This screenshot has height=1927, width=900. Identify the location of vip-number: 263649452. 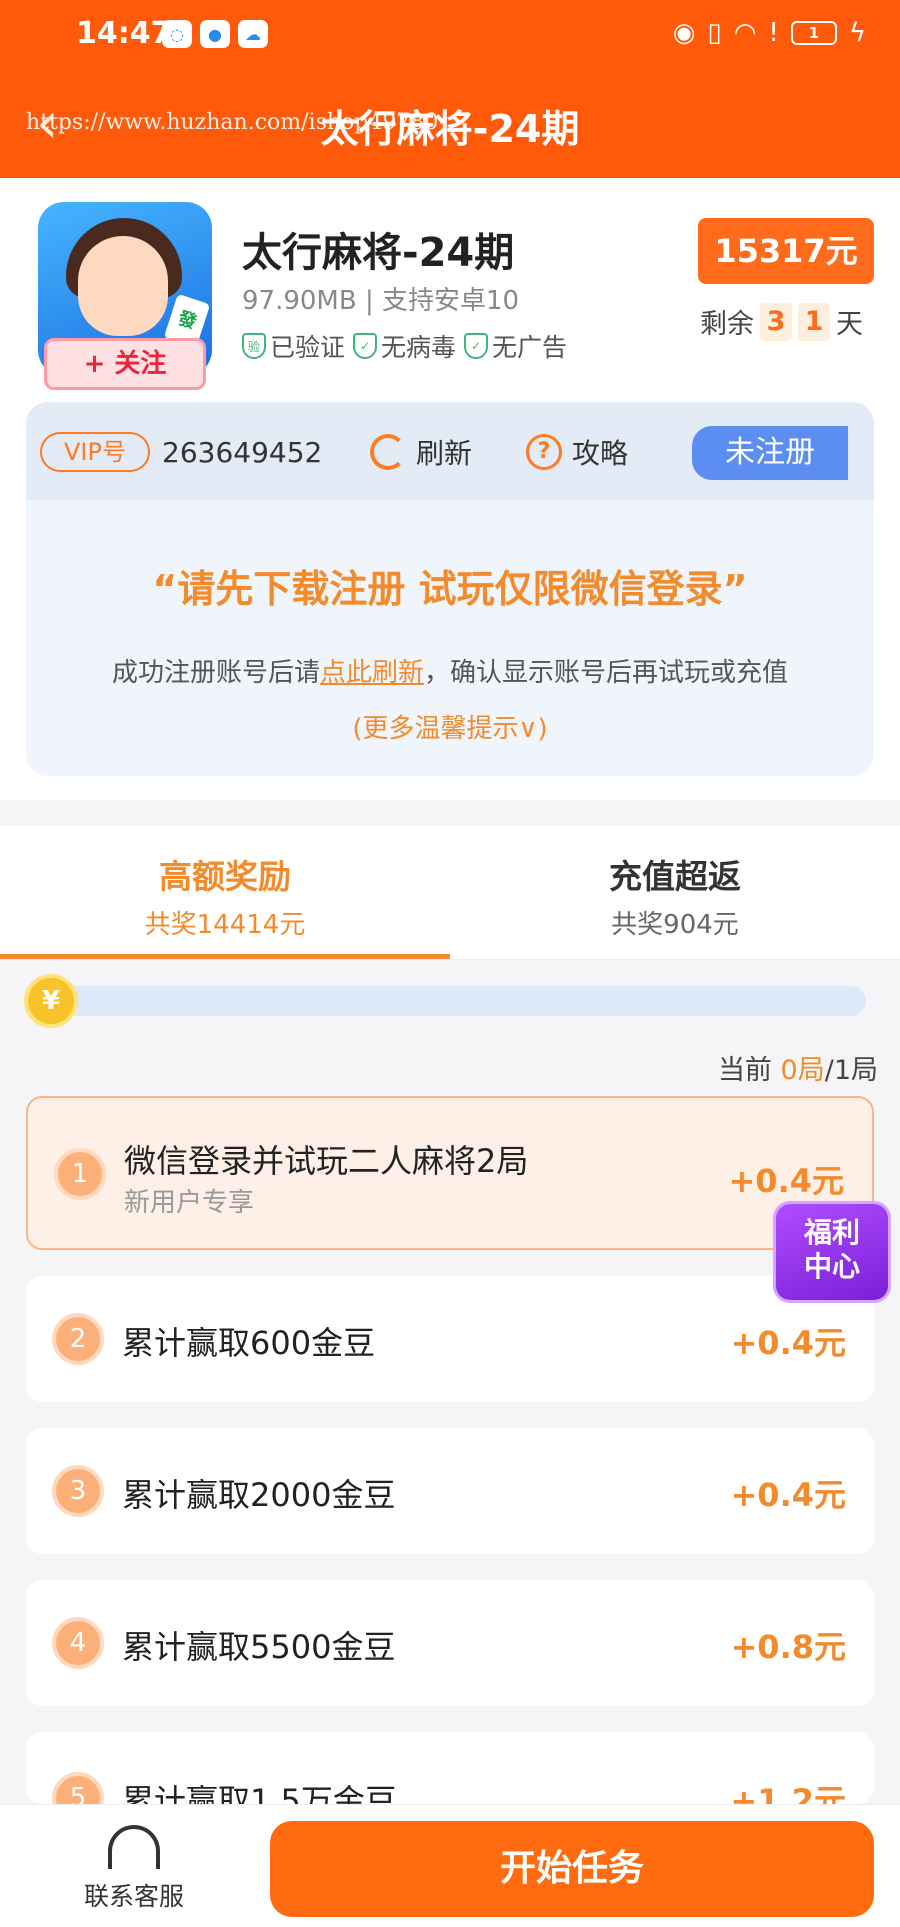
(242, 452).